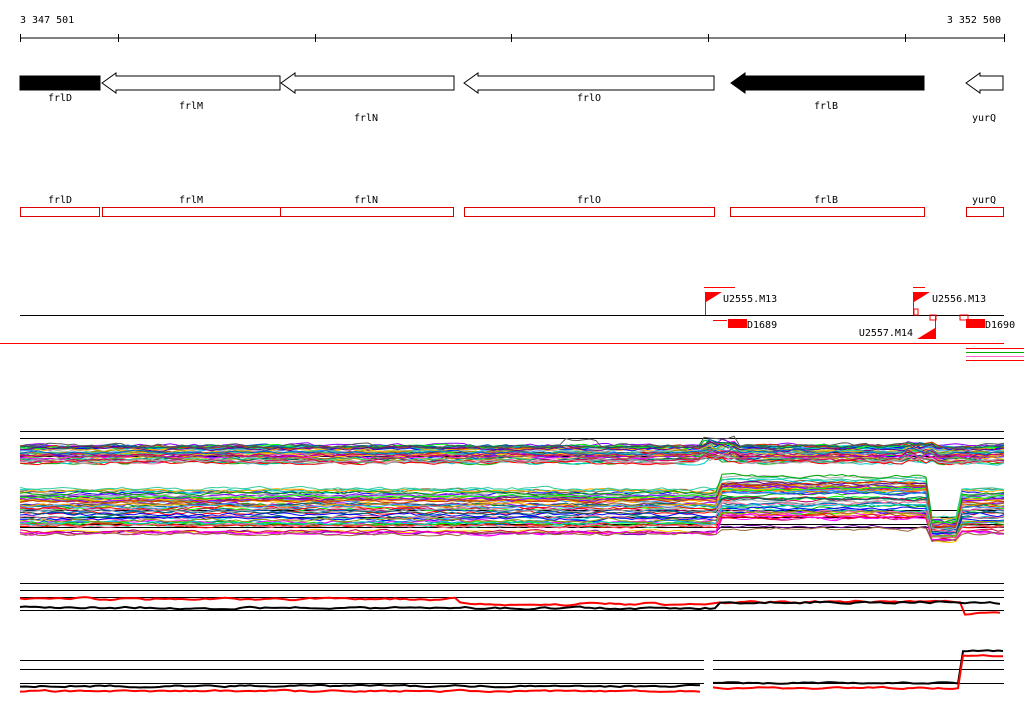 The width and height of the screenshot is (1024, 718). What do you see at coordinates (512, 508) in the screenshot?
I see `expression-track-lower` at bounding box center [512, 508].